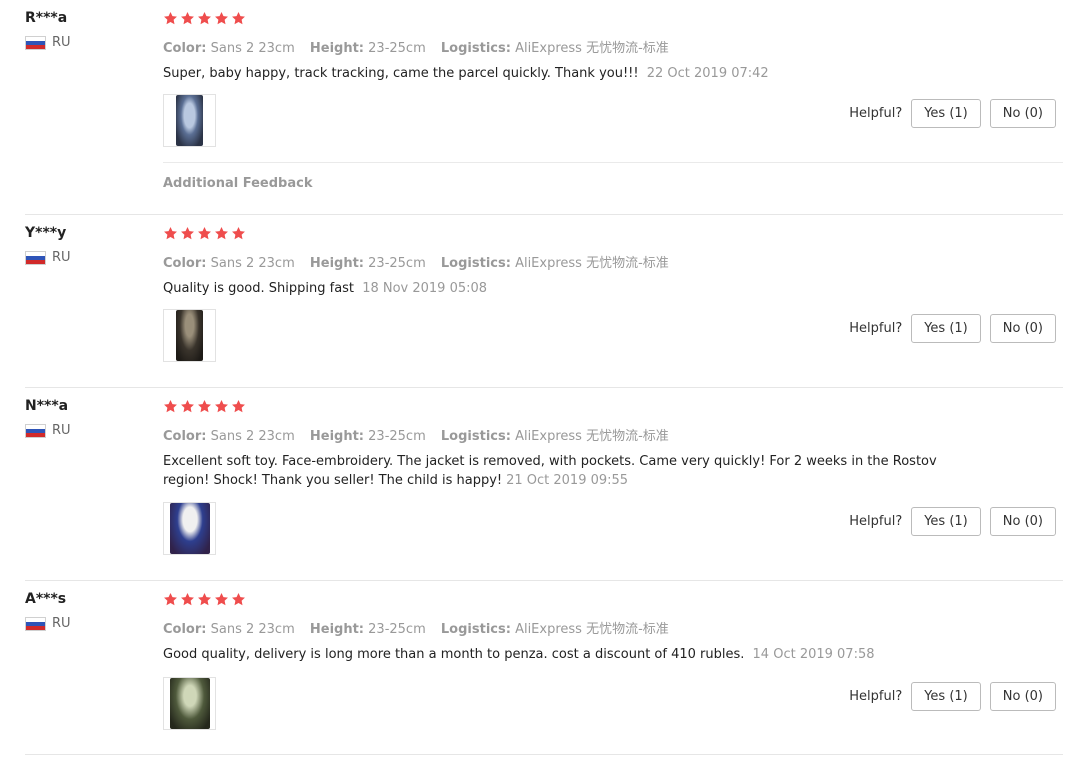  Describe the element at coordinates (259, 288) in the screenshot. I see `review-body: Quality is good. Shipping fast` at that location.